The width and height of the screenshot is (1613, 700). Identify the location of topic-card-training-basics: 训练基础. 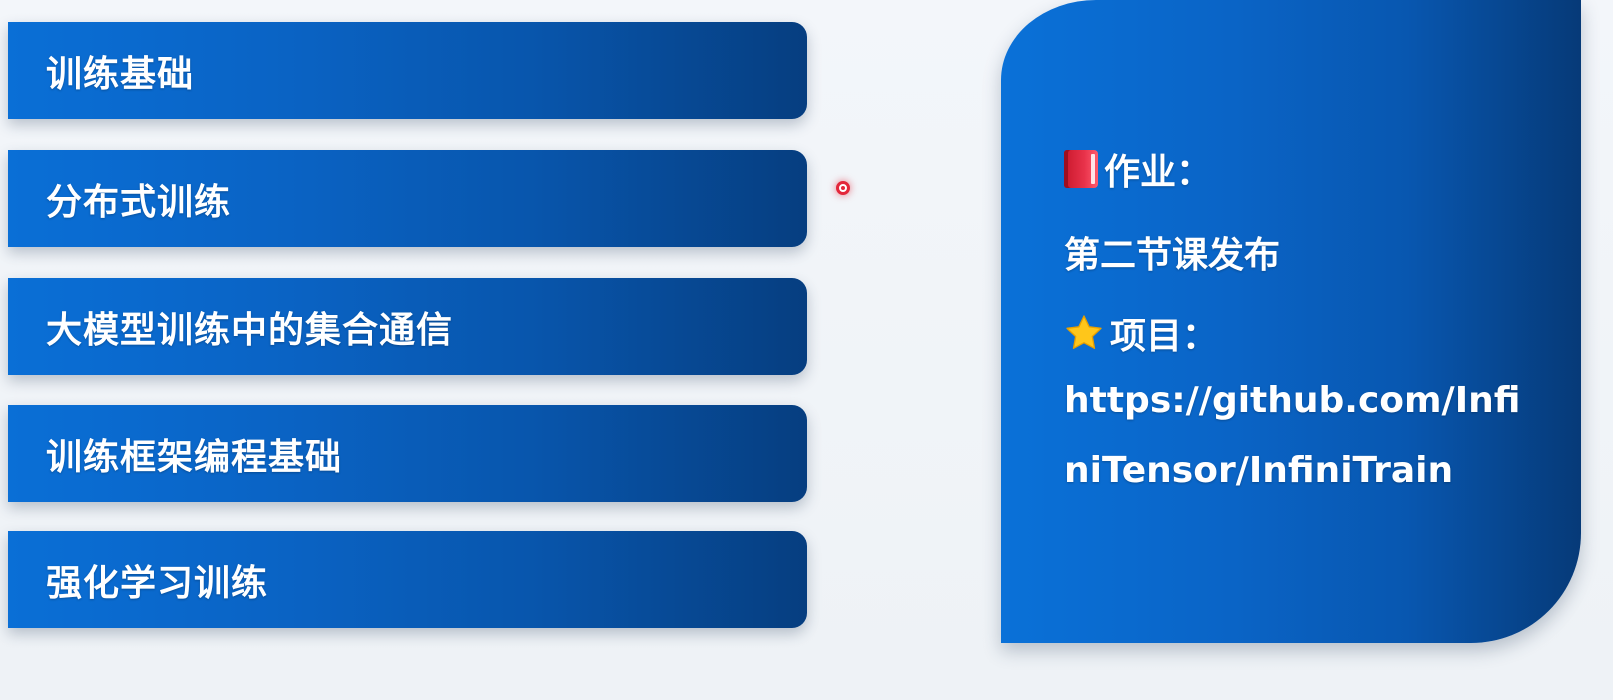
(407, 70).